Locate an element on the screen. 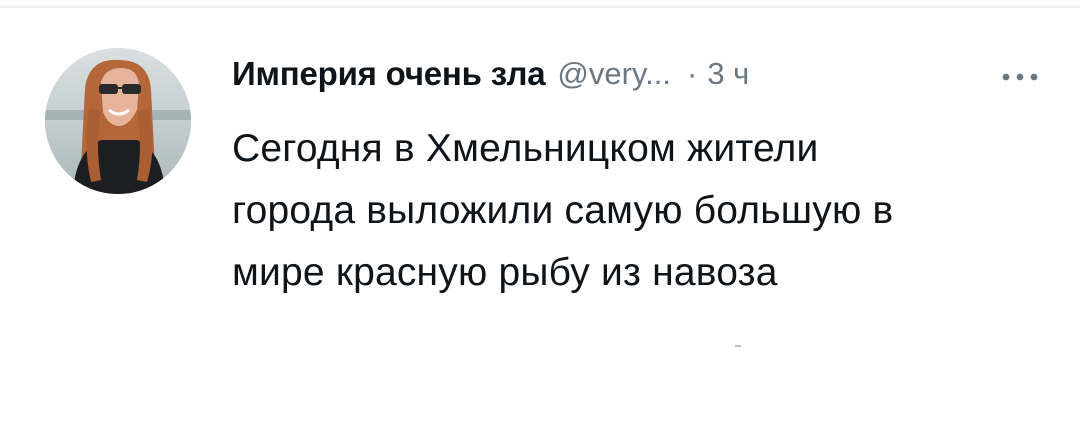 The width and height of the screenshot is (1080, 426). tweet-text-line: мире красную рыбу из навоза is located at coordinates (505, 272).